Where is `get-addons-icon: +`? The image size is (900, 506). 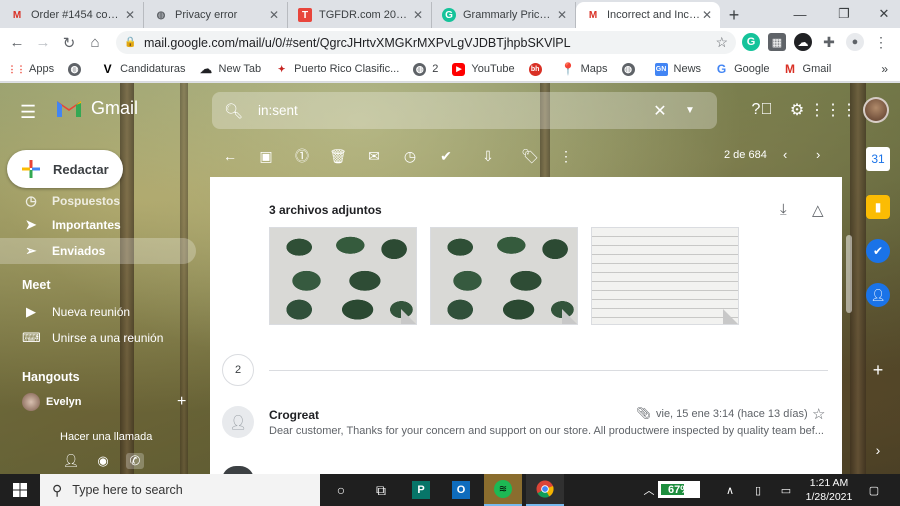 get-addons-icon: + is located at coordinates (878, 370).